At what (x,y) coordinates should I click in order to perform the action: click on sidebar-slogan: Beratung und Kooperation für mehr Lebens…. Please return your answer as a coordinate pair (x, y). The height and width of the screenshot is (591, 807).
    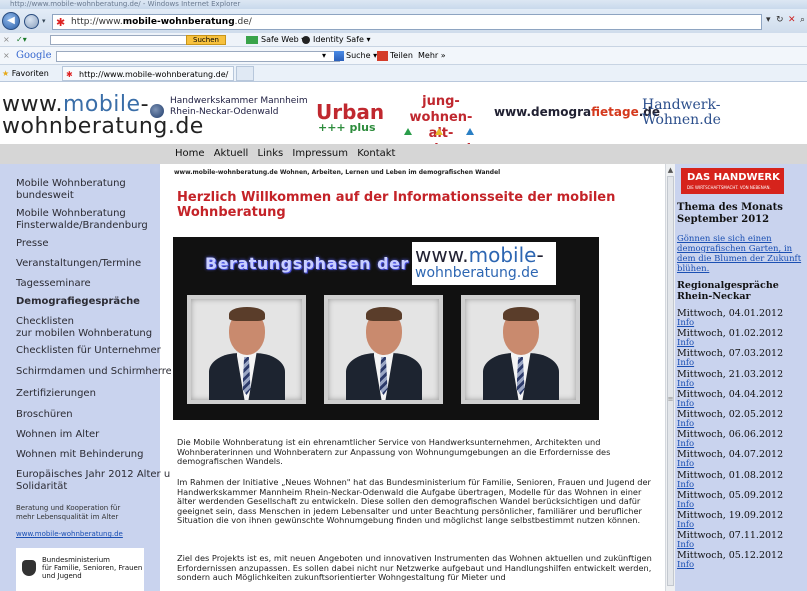
    Looking at the image, I should click on (68, 513).